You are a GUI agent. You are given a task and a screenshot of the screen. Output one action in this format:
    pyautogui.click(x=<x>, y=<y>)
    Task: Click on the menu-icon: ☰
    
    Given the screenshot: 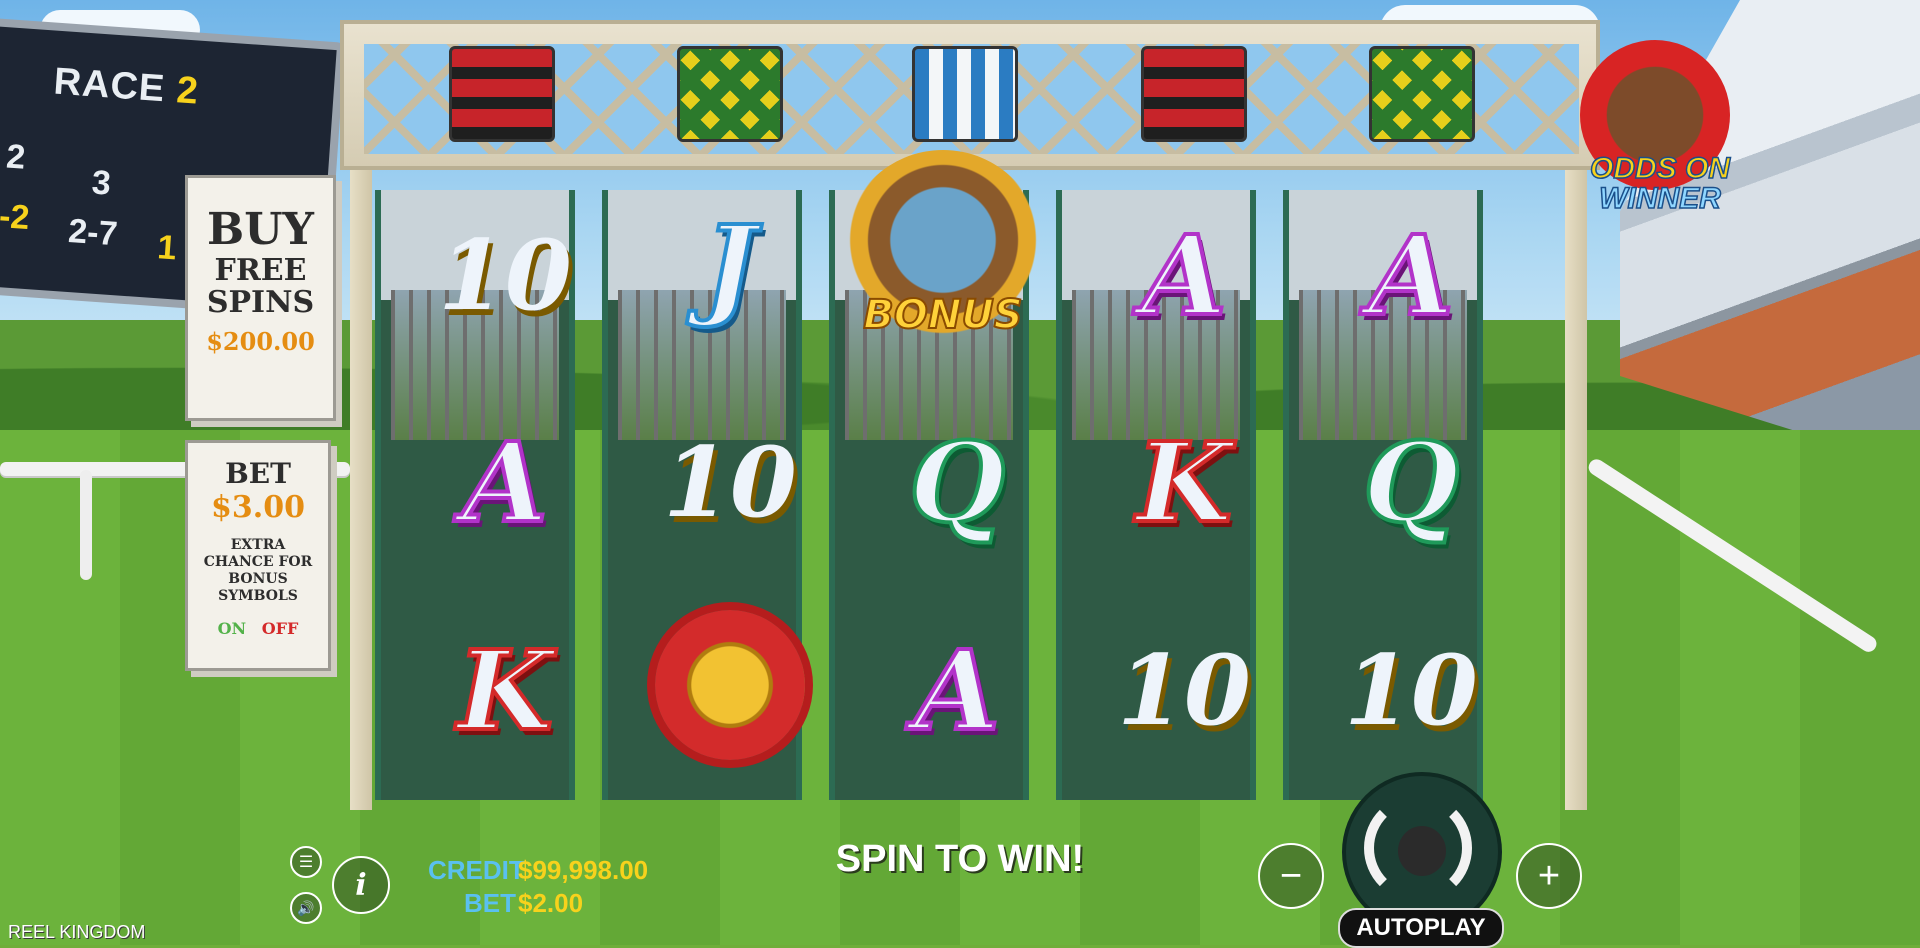 What is the action you would take?
    pyautogui.click(x=306, y=862)
    